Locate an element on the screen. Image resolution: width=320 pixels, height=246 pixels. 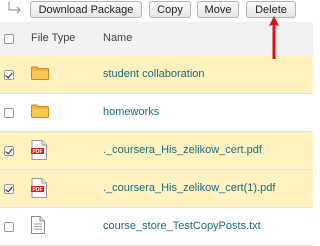
toolbar: Download Package Copy Move Delete is located at coordinates (156, 10).